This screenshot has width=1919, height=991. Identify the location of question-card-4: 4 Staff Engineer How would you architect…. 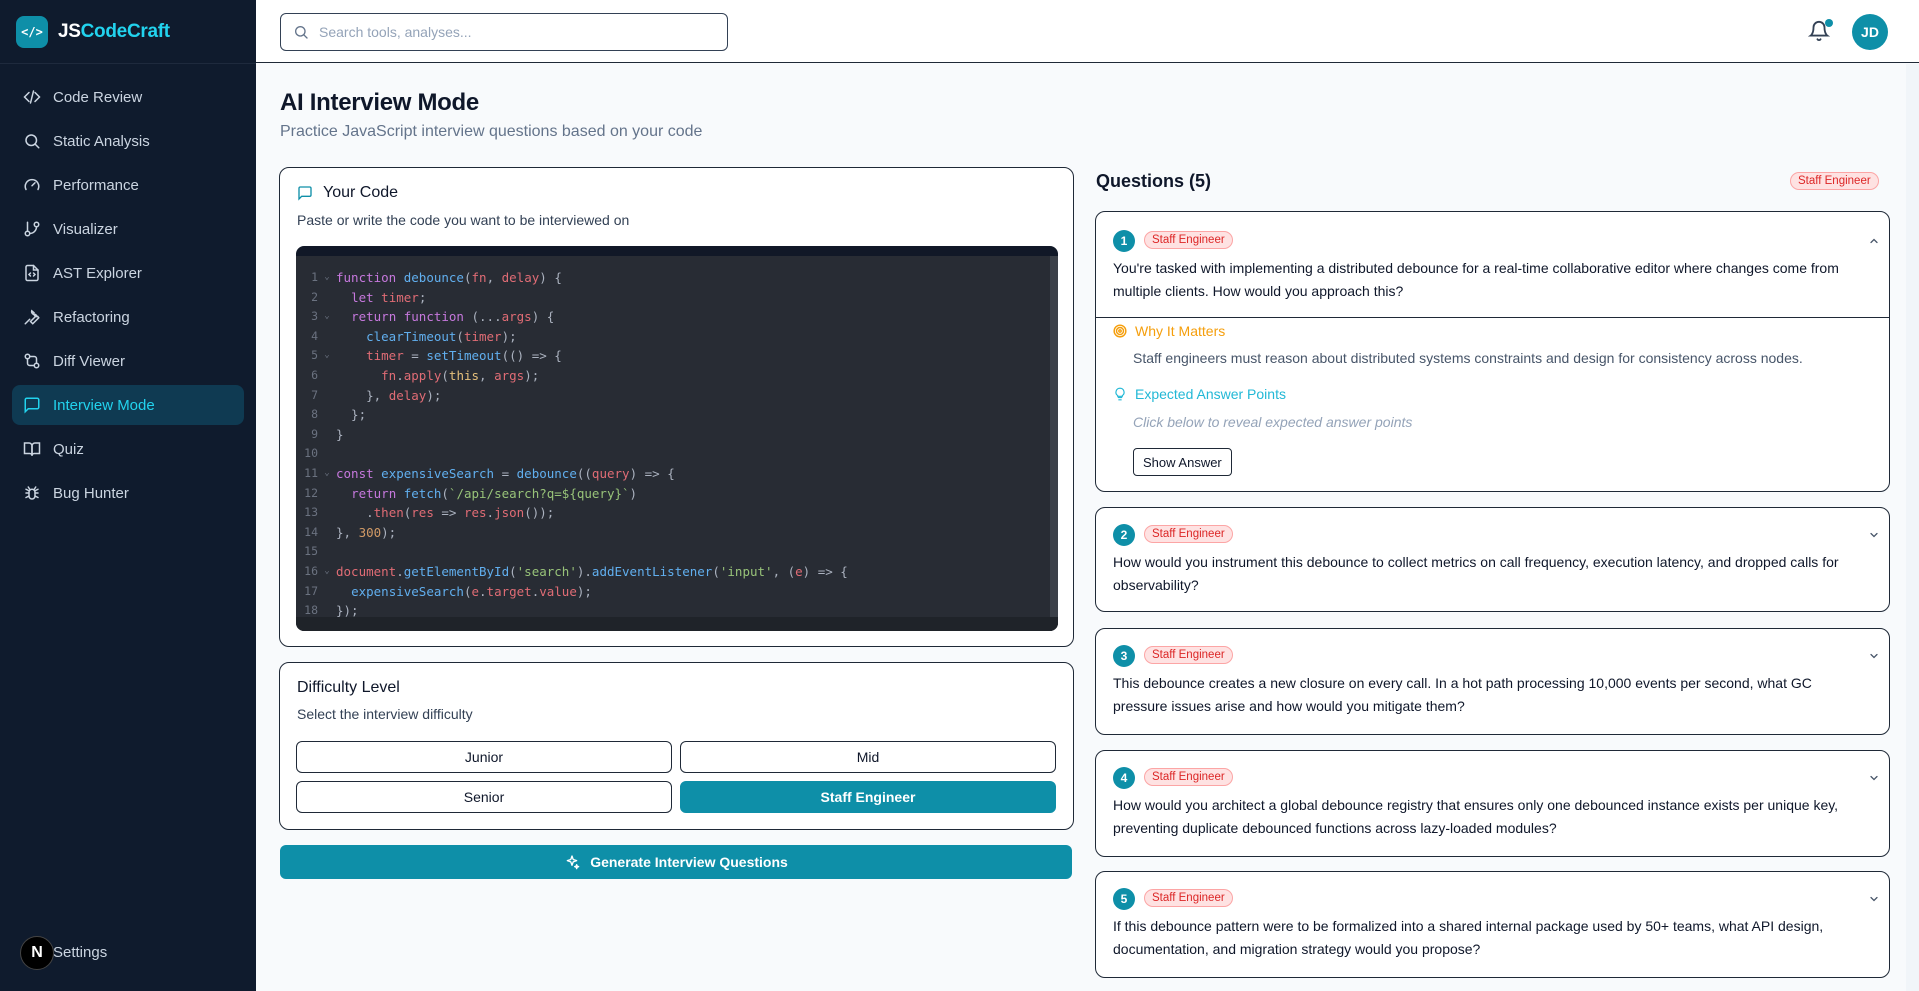
(1492, 803).